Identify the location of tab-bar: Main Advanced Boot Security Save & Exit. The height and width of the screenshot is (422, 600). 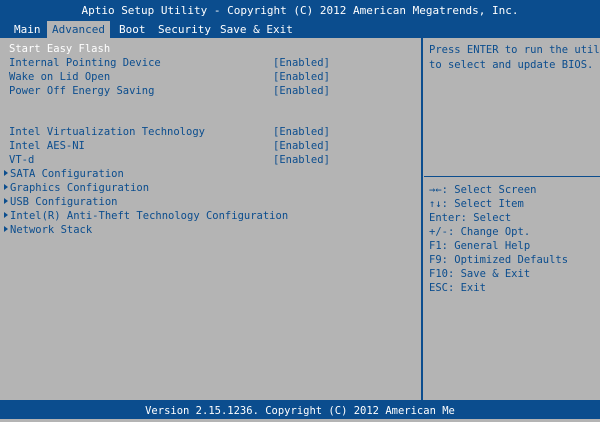
(300, 29).